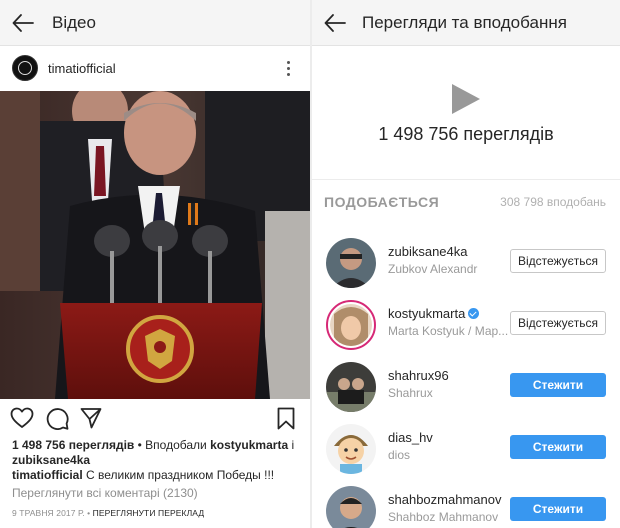 The width and height of the screenshot is (620, 528). What do you see at coordinates (553, 202) in the screenshot?
I see `likes-count: 308 798 вподобань` at bounding box center [553, 202].